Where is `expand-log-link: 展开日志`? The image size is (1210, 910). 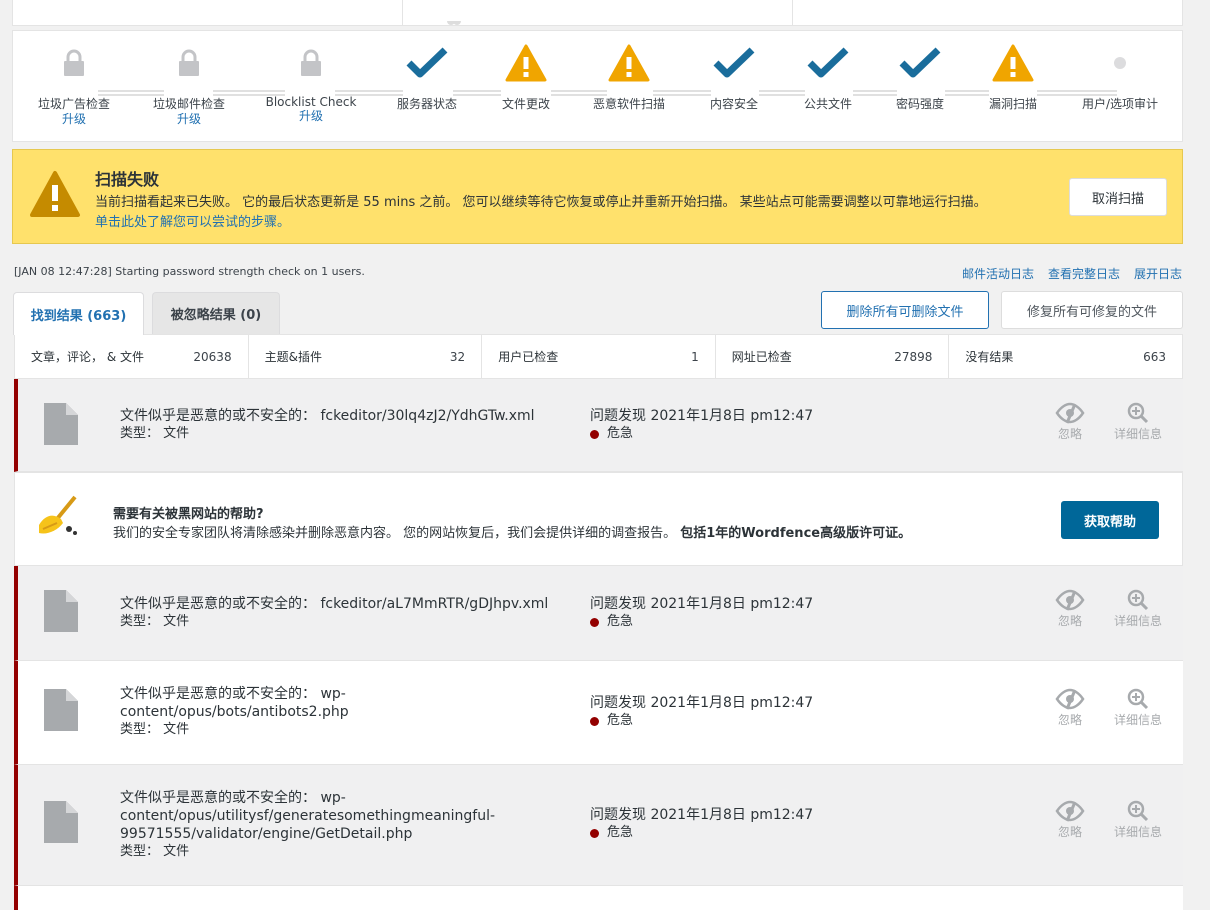
expand-log-link: 展开日志 is located at coordinates (1158, 273).